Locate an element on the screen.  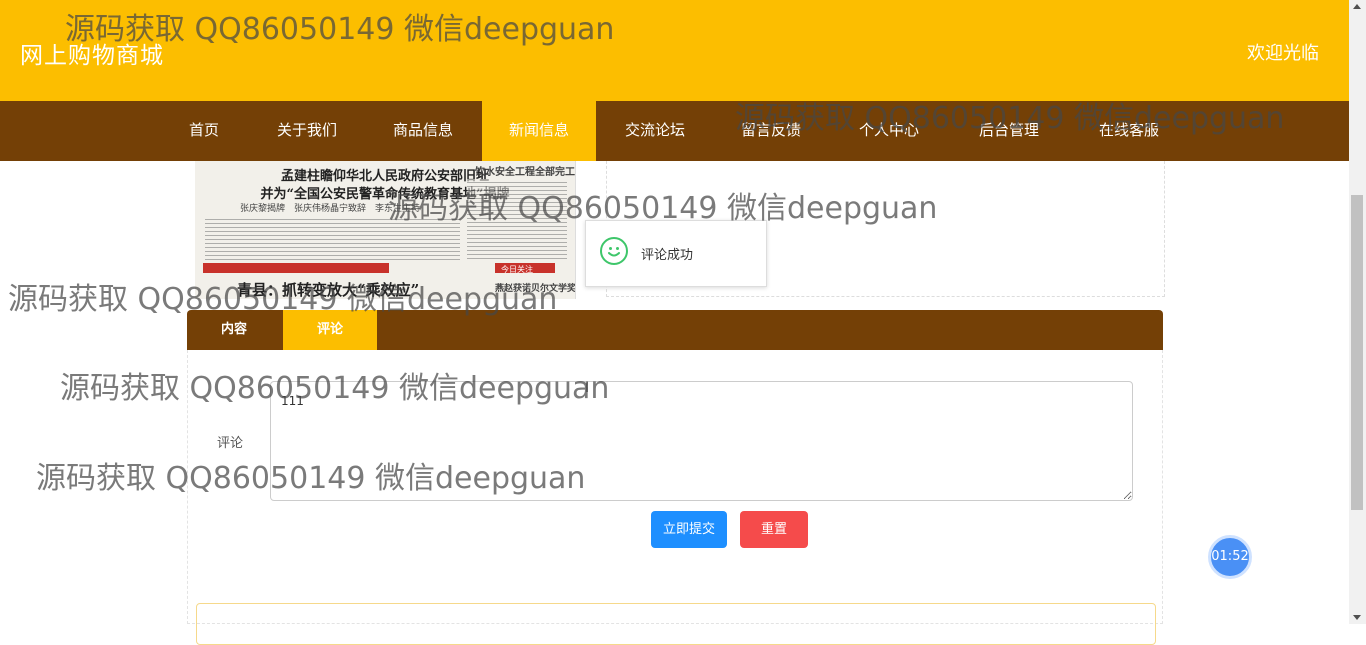
news-image-side-title: 饮水安全工程全部完工 is located at coordinates (525, 172).